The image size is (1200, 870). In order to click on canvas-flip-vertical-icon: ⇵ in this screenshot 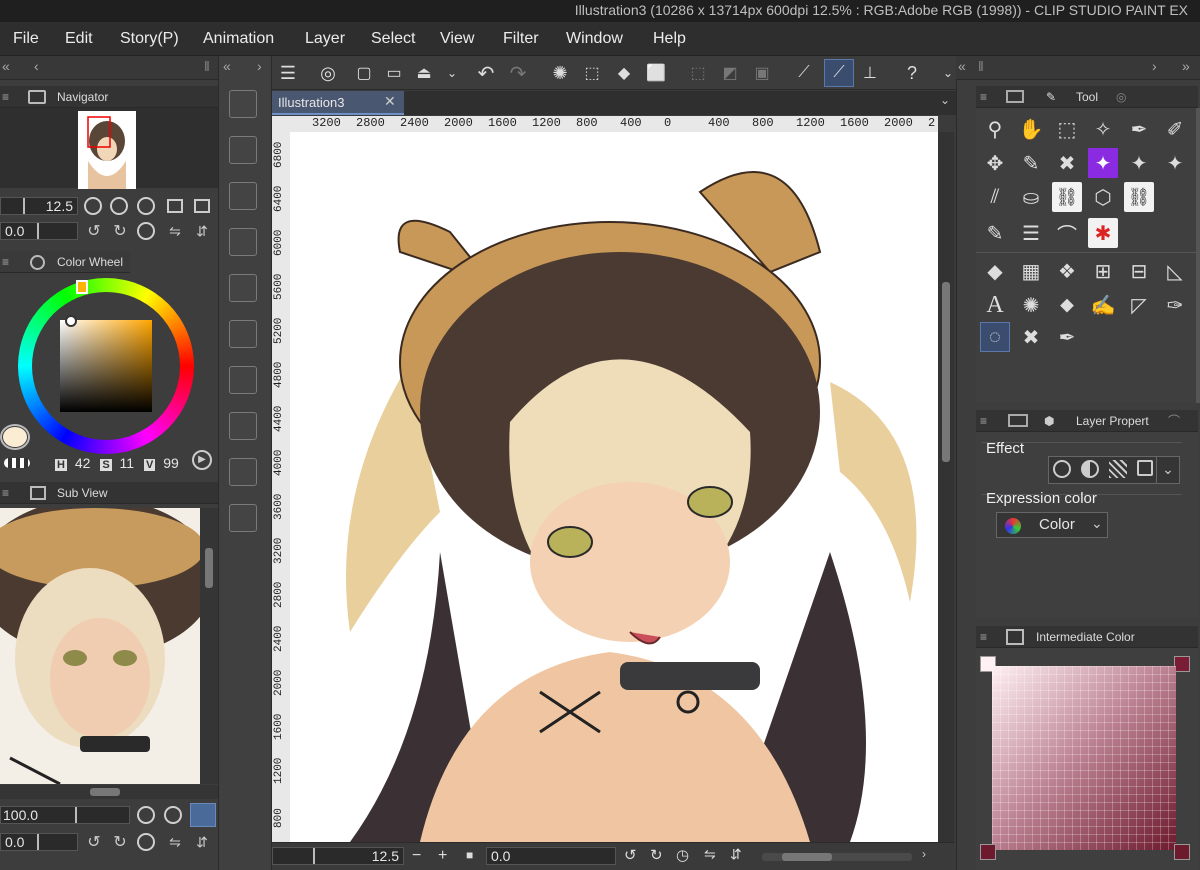, I will do `click(736, 854)`.